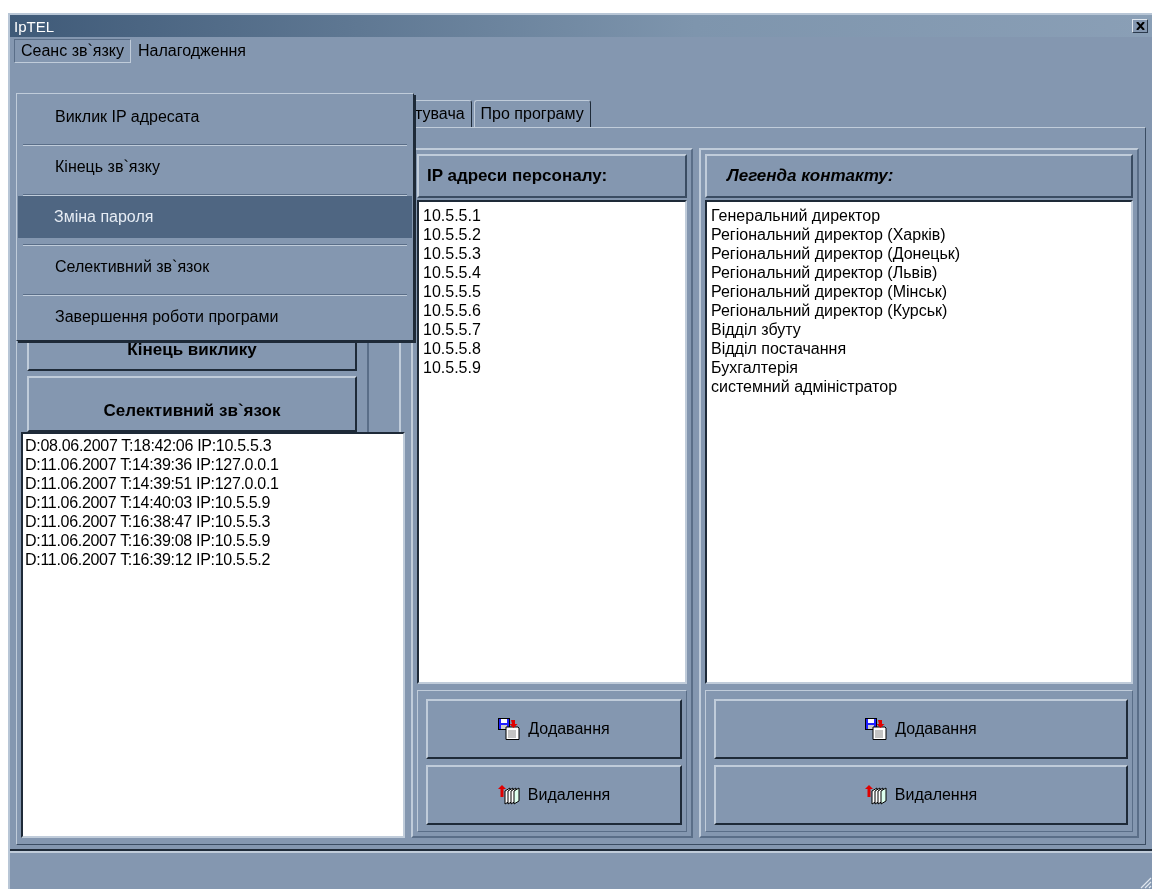  Describe the element at coordinates (215, 267) in the screenshot. I see `menu-entry: Селективний зв`язок` at that location.